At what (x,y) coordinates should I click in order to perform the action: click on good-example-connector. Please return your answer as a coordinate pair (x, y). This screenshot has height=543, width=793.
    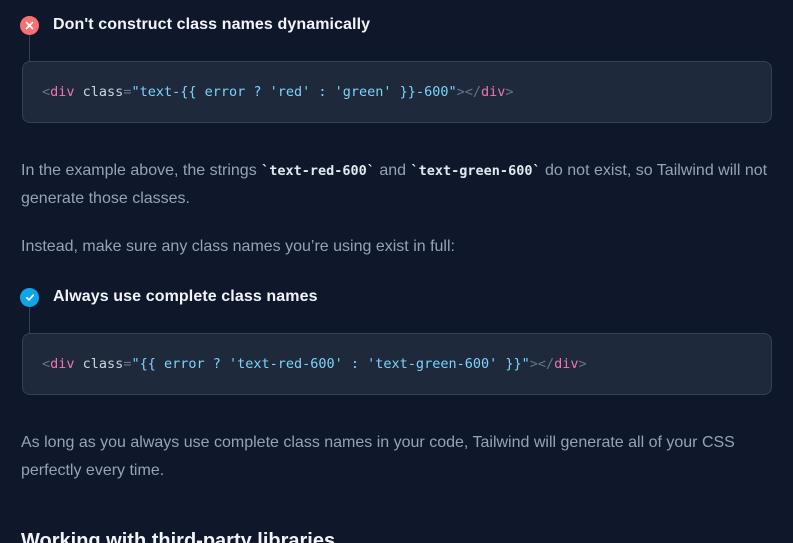
    Looking at the image, I should click on (29, 320).